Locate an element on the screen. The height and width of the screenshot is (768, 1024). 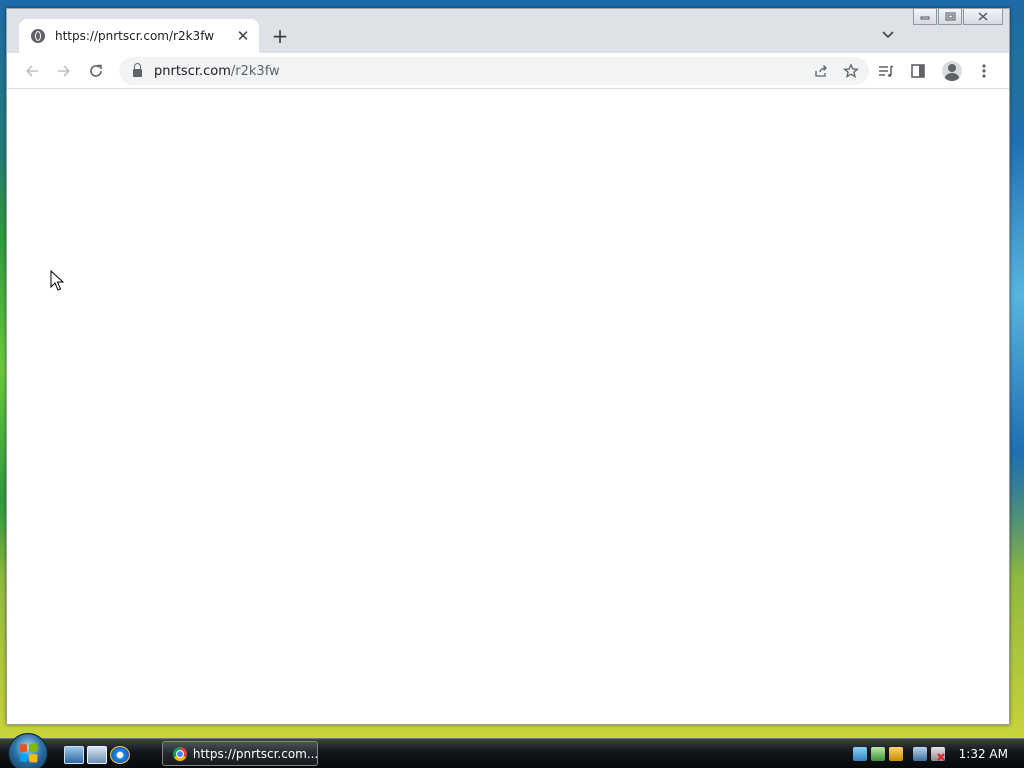
tab-strip: https://pnrtscr.com/r2k3fw ✕ + is located at coordinates (508, 31).